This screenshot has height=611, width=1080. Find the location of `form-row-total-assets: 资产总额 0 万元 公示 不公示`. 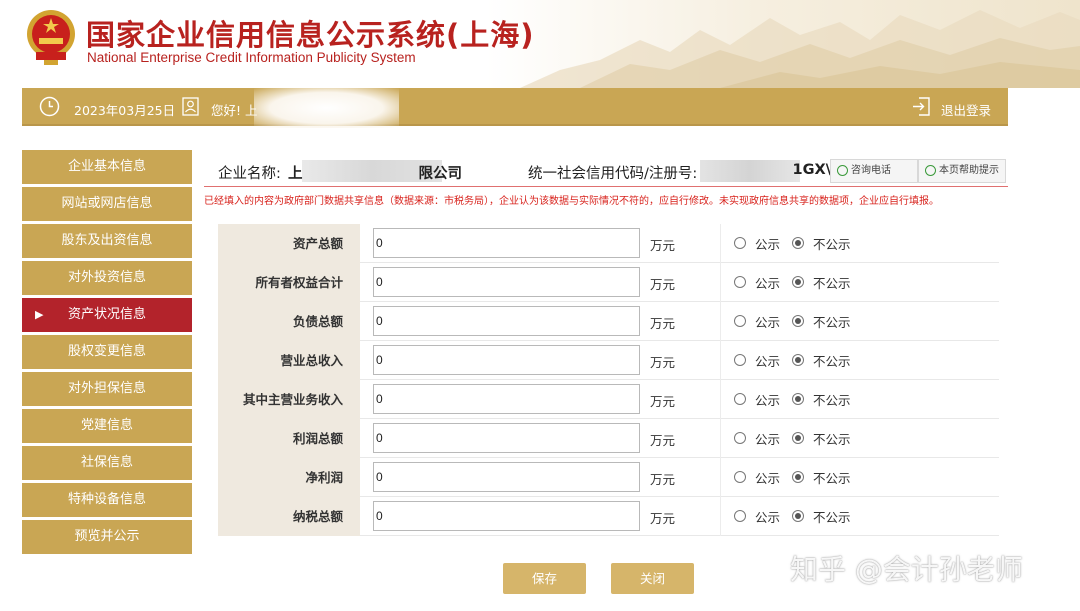

form-row-total-assets: 资产总额 0 万元 公示 不公示 is located at coordinates (608, 243).